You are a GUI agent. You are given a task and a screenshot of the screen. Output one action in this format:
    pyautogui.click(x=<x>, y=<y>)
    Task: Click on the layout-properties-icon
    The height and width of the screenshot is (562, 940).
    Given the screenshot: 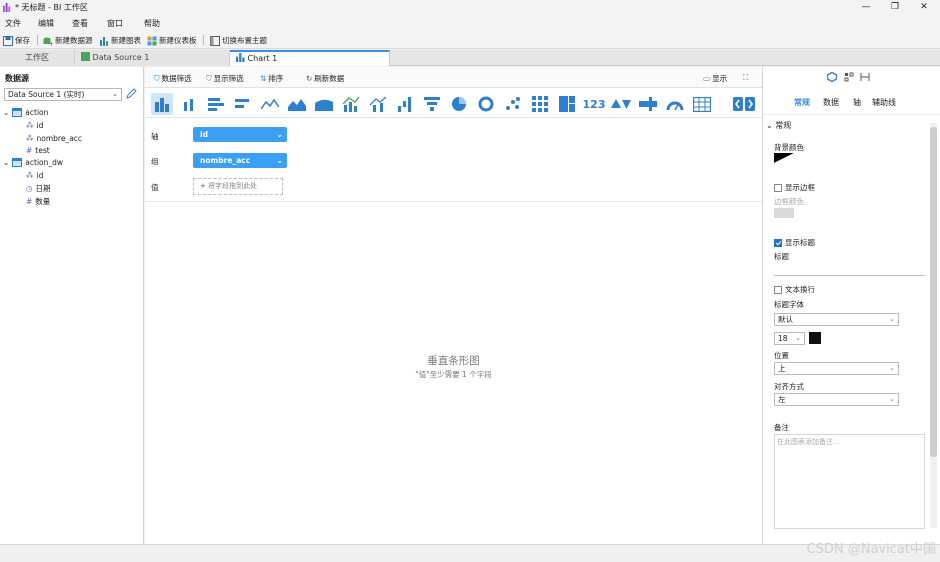 What is the action you would take?
    pyautogui.click(x=849, y=77)
    